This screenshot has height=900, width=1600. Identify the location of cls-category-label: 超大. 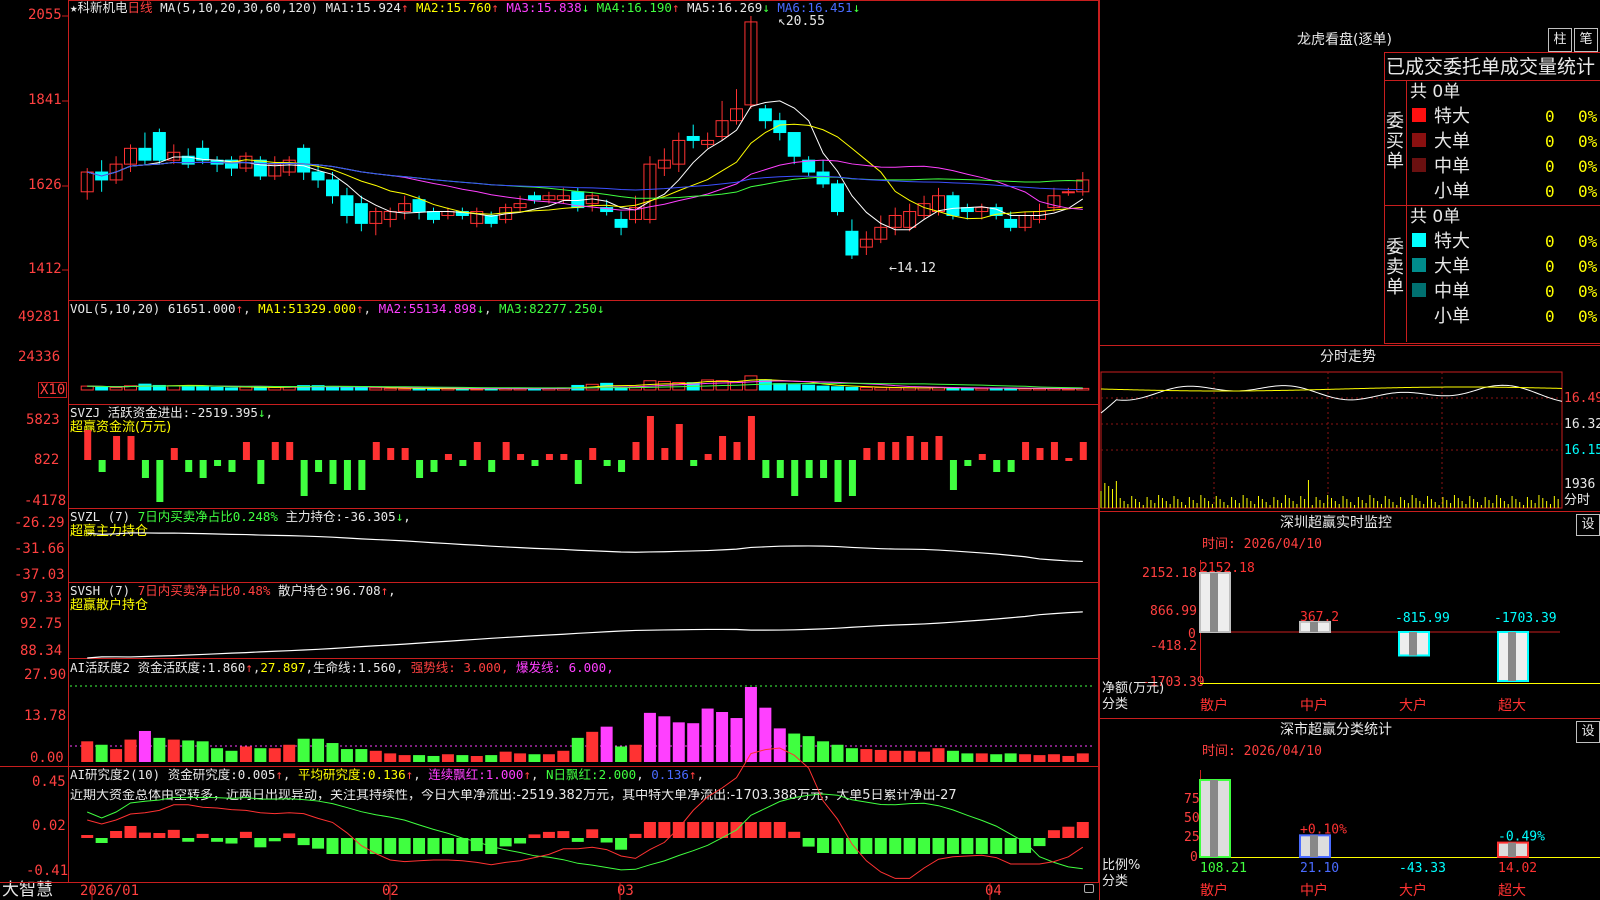
(1512, 891).